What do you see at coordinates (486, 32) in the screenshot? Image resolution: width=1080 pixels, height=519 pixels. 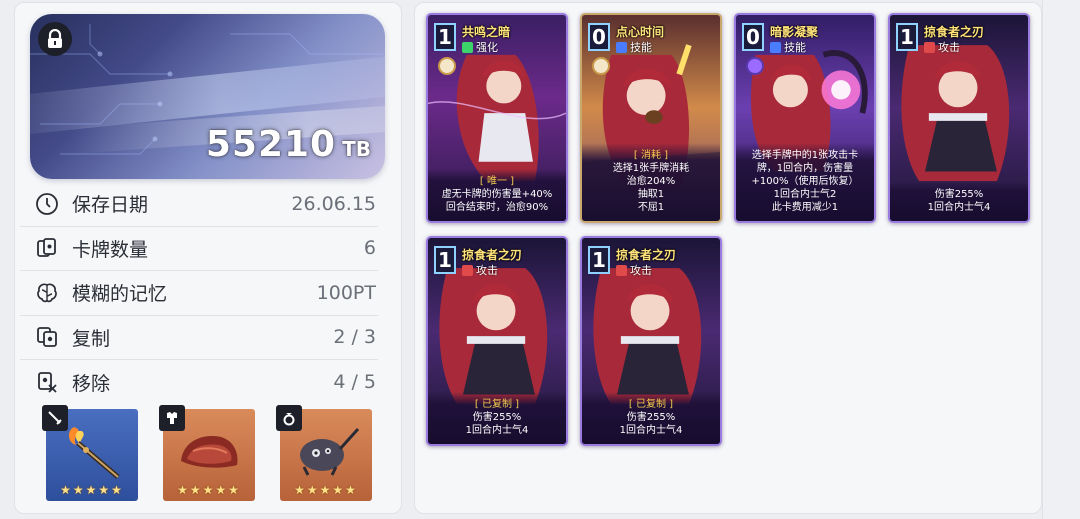 I see `card-title: 共鸣之暗` at bounding box center [486, 32].